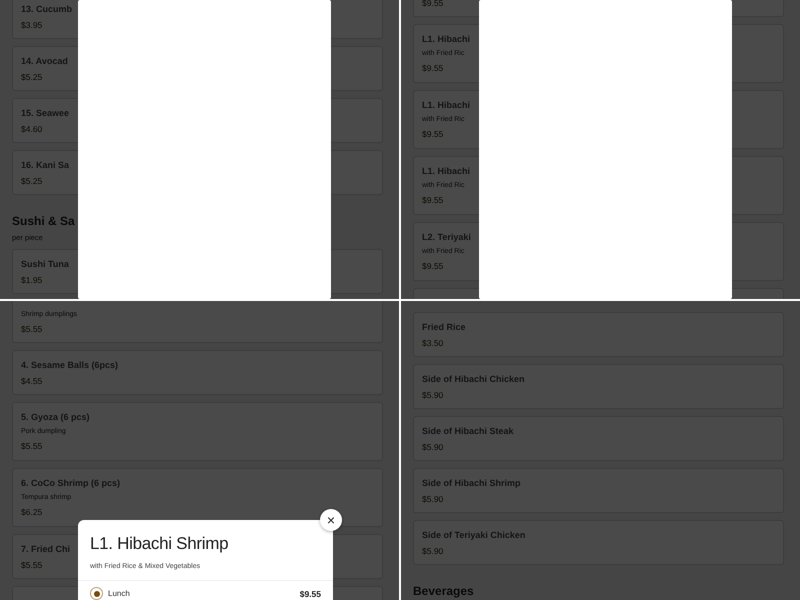 The image size is (800, 600). Describe the element at coordinates (159, 544) in the screenshot. I see `modal-title: L1. Hibachi Shrimp` at that location.